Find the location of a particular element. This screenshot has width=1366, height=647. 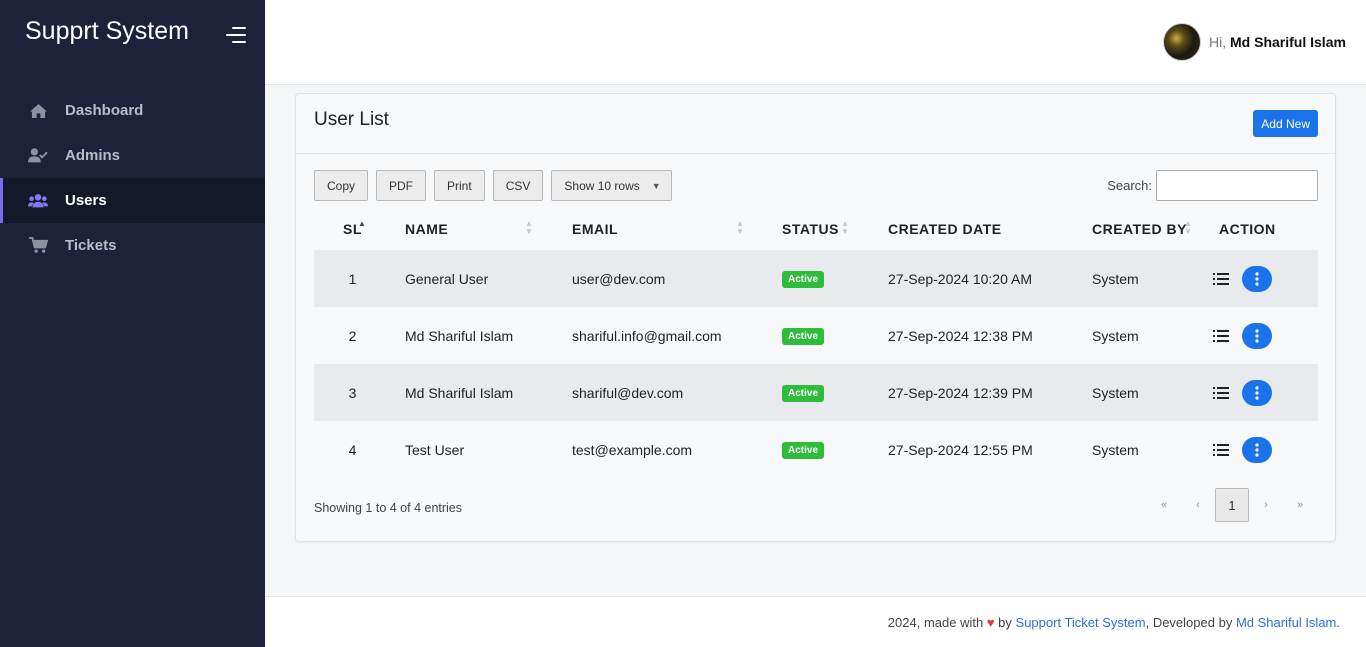

cell-sl: 4 is located at coordinates (352, 449).